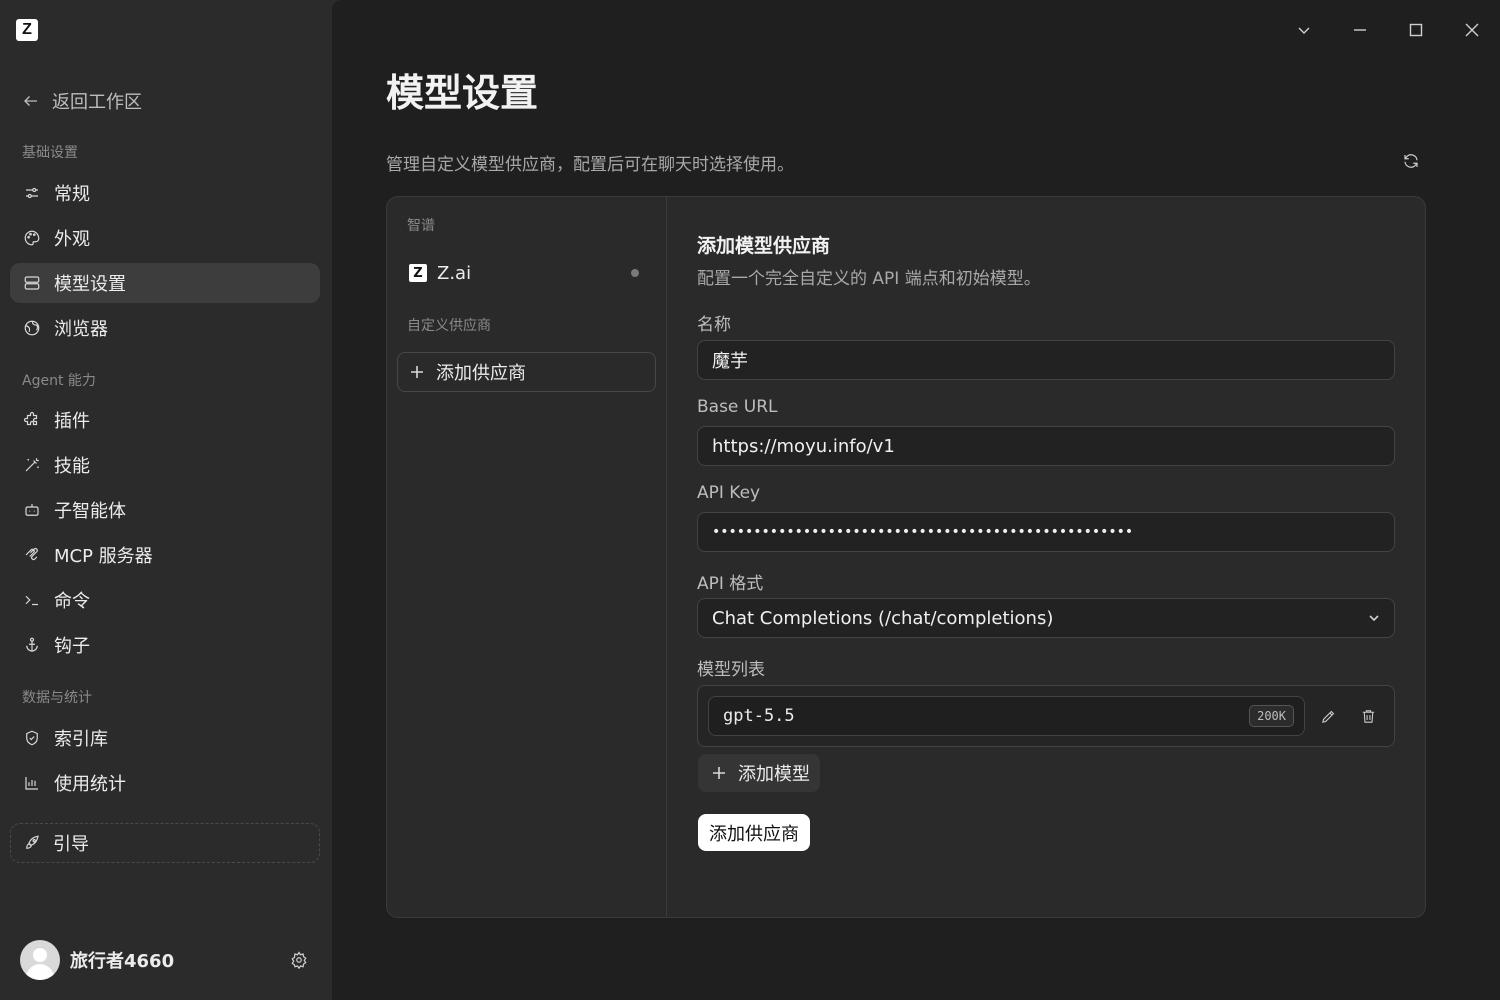 This screenshot has height=1000, width=1500. Describe the element at coordinates (165, 420) in the screenshot. I see `sidebar-item-plugins: 插件` at that location.